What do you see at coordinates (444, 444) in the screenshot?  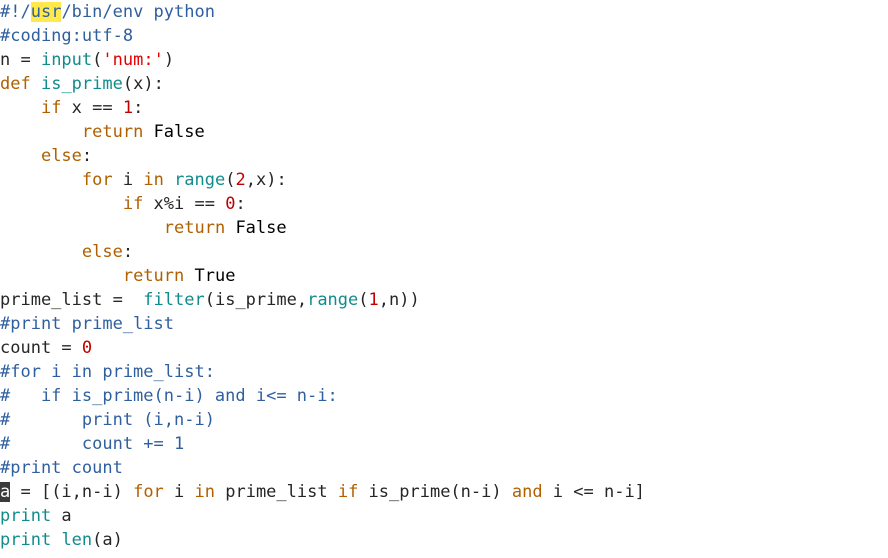 I see `code-line: # count += 1` at bounding box center [444, 444].